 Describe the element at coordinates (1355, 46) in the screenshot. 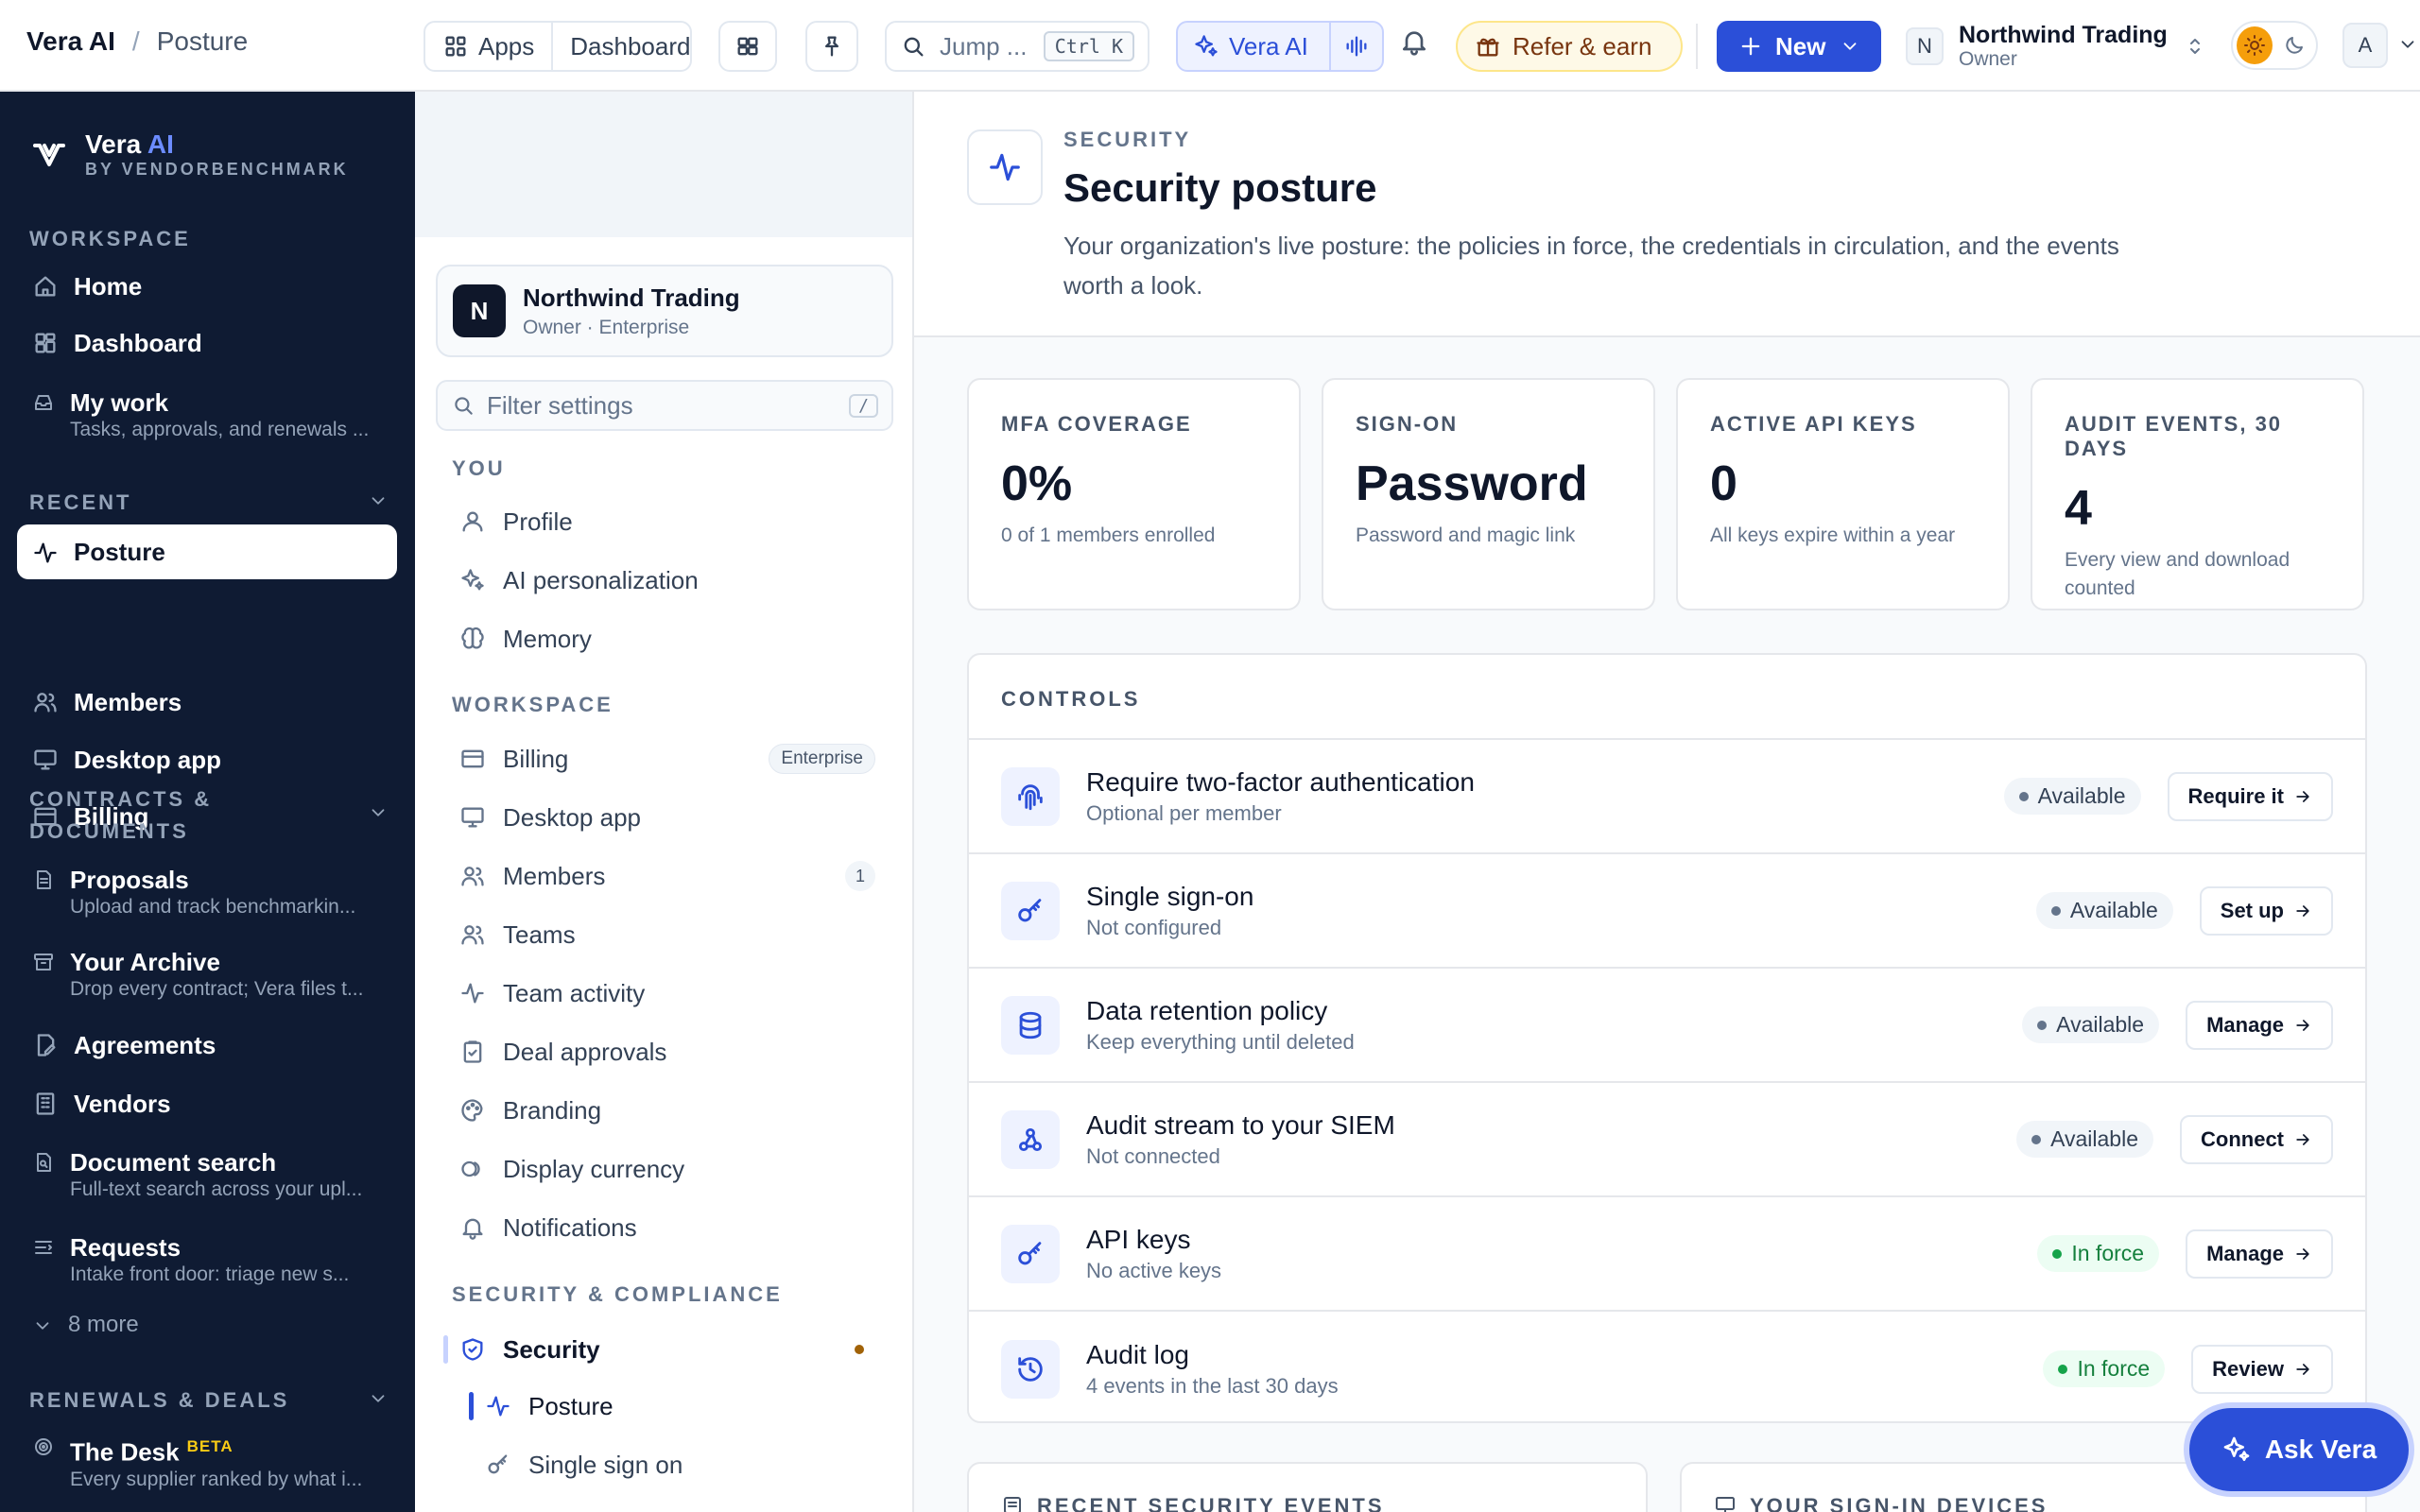

I see `voice-button` at that location.